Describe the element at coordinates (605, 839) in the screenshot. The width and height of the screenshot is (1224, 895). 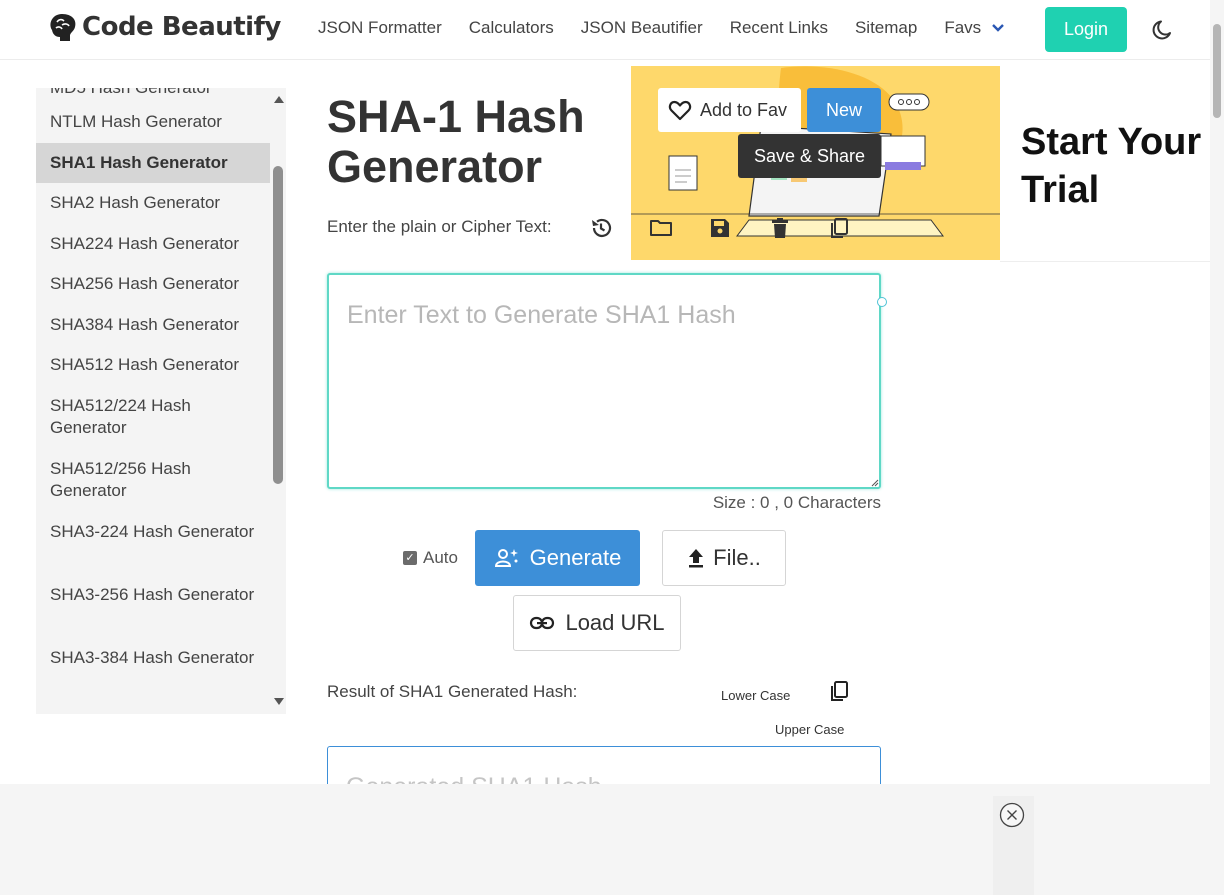
I see `bottom-ad-bar` at that location.